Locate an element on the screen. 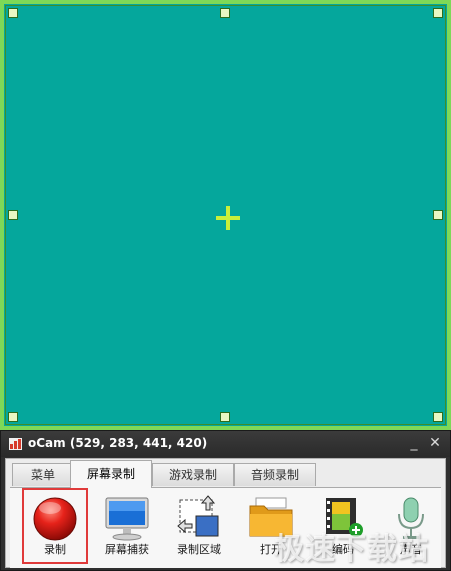 This screenshot has height=571, width=451. resize-region-icon is located at coordinates (198, 516).